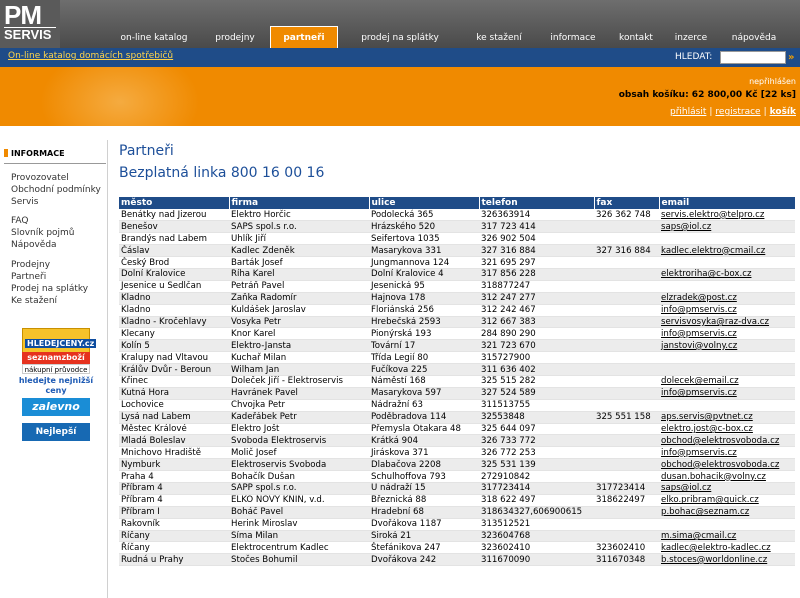 The width and height of the screenshot is (800, 598). What do you see at coordinates (299, 369) in the screenshot?
I see `table-cell: Wilham Jan` at bounding box center [299, 369].